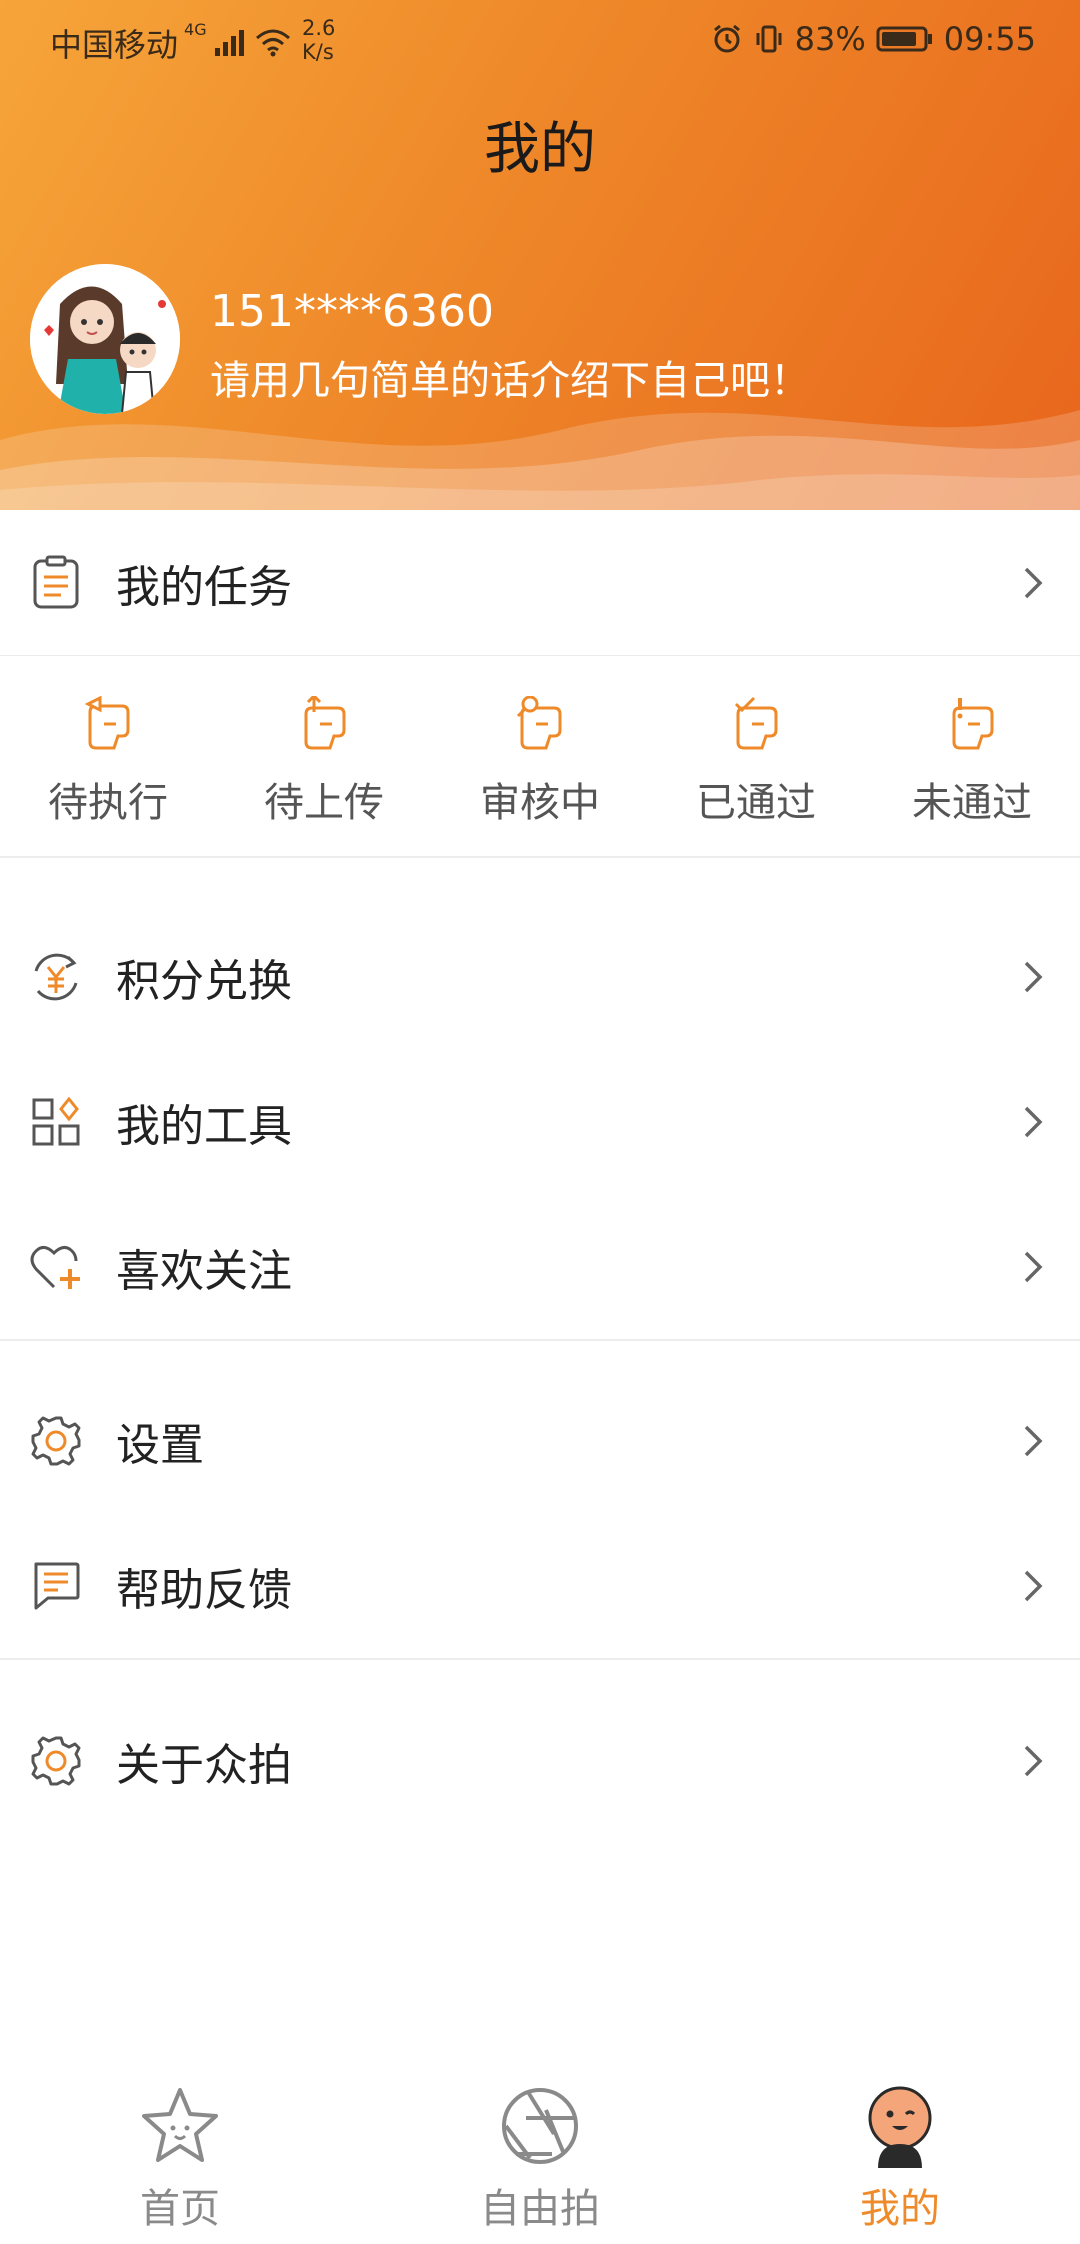 The width and height of the screenshot is (1080, 2244). I want to click on battery-percent: 83%, so click(830, 39).